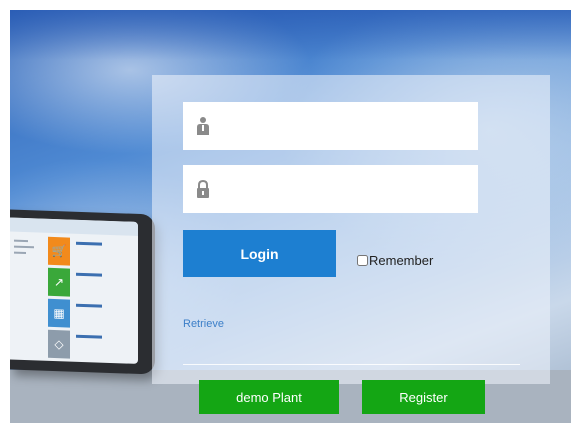 The image size is (571, 423). What do you see at coordinates (259, 253) in the screenshot?
I see `login-button: Login` at bounding box center [259, 253].